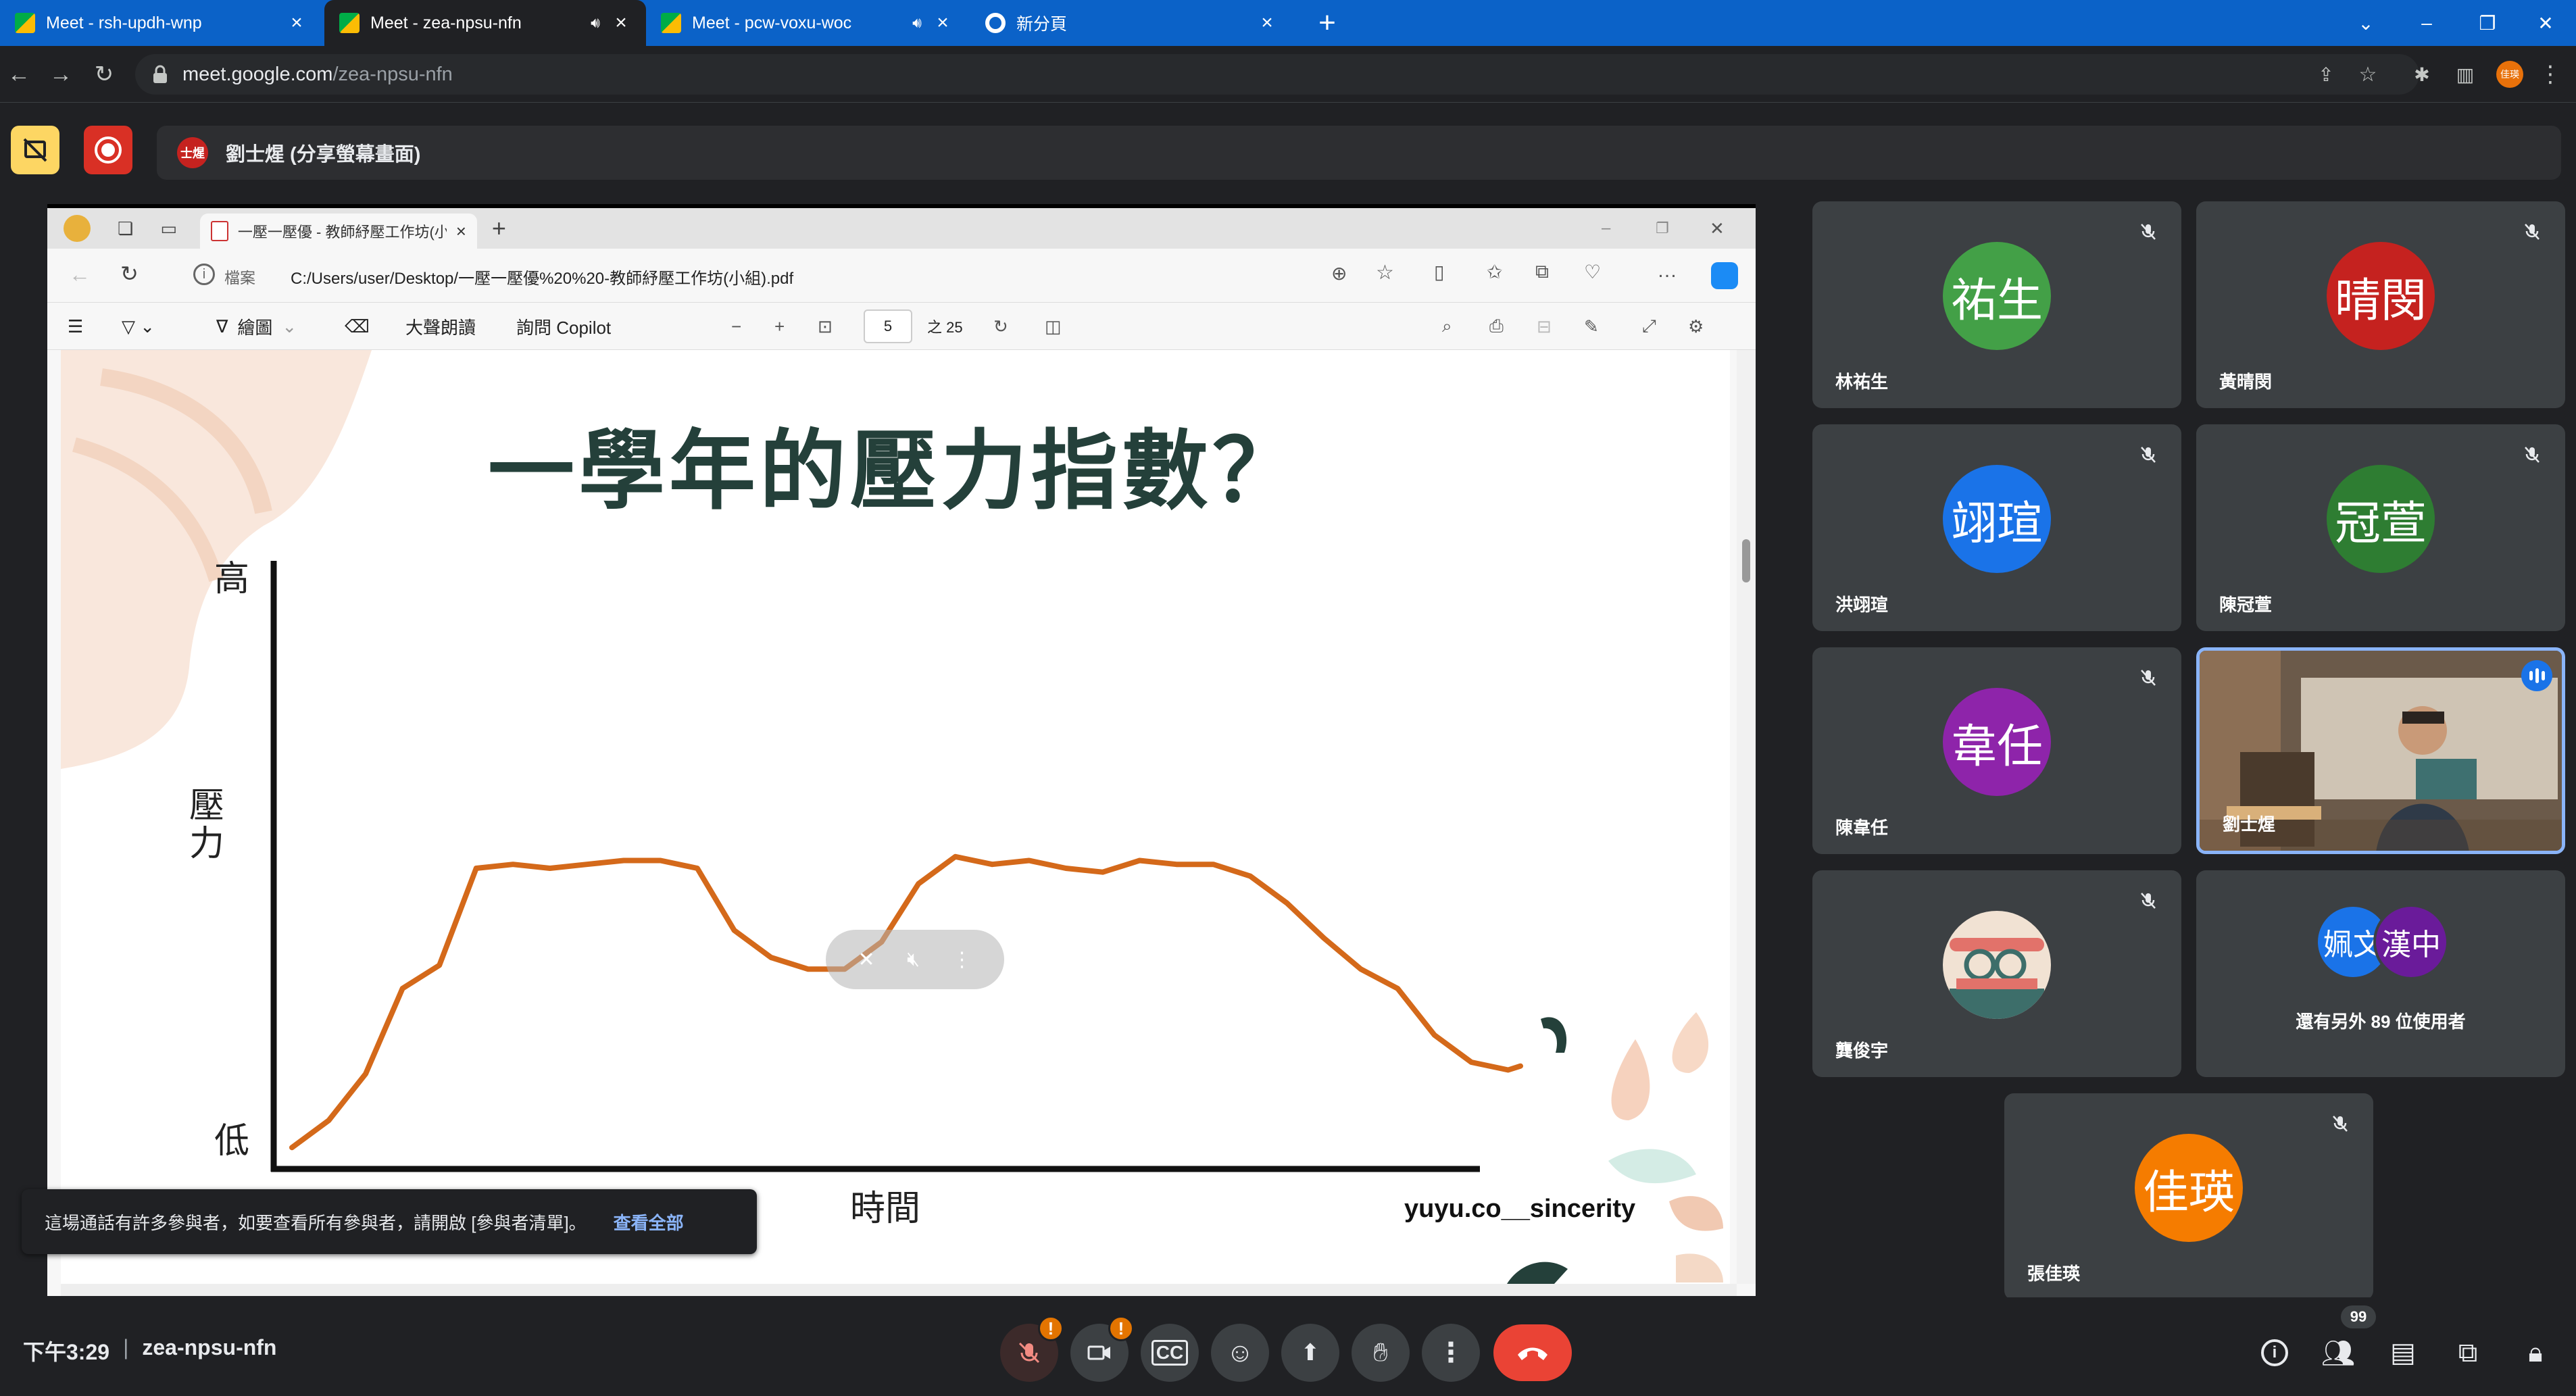 The height and width of the screenshot is (1396, 2576). I want to click on fit-page-icon: ⊡, so click(825, 327).